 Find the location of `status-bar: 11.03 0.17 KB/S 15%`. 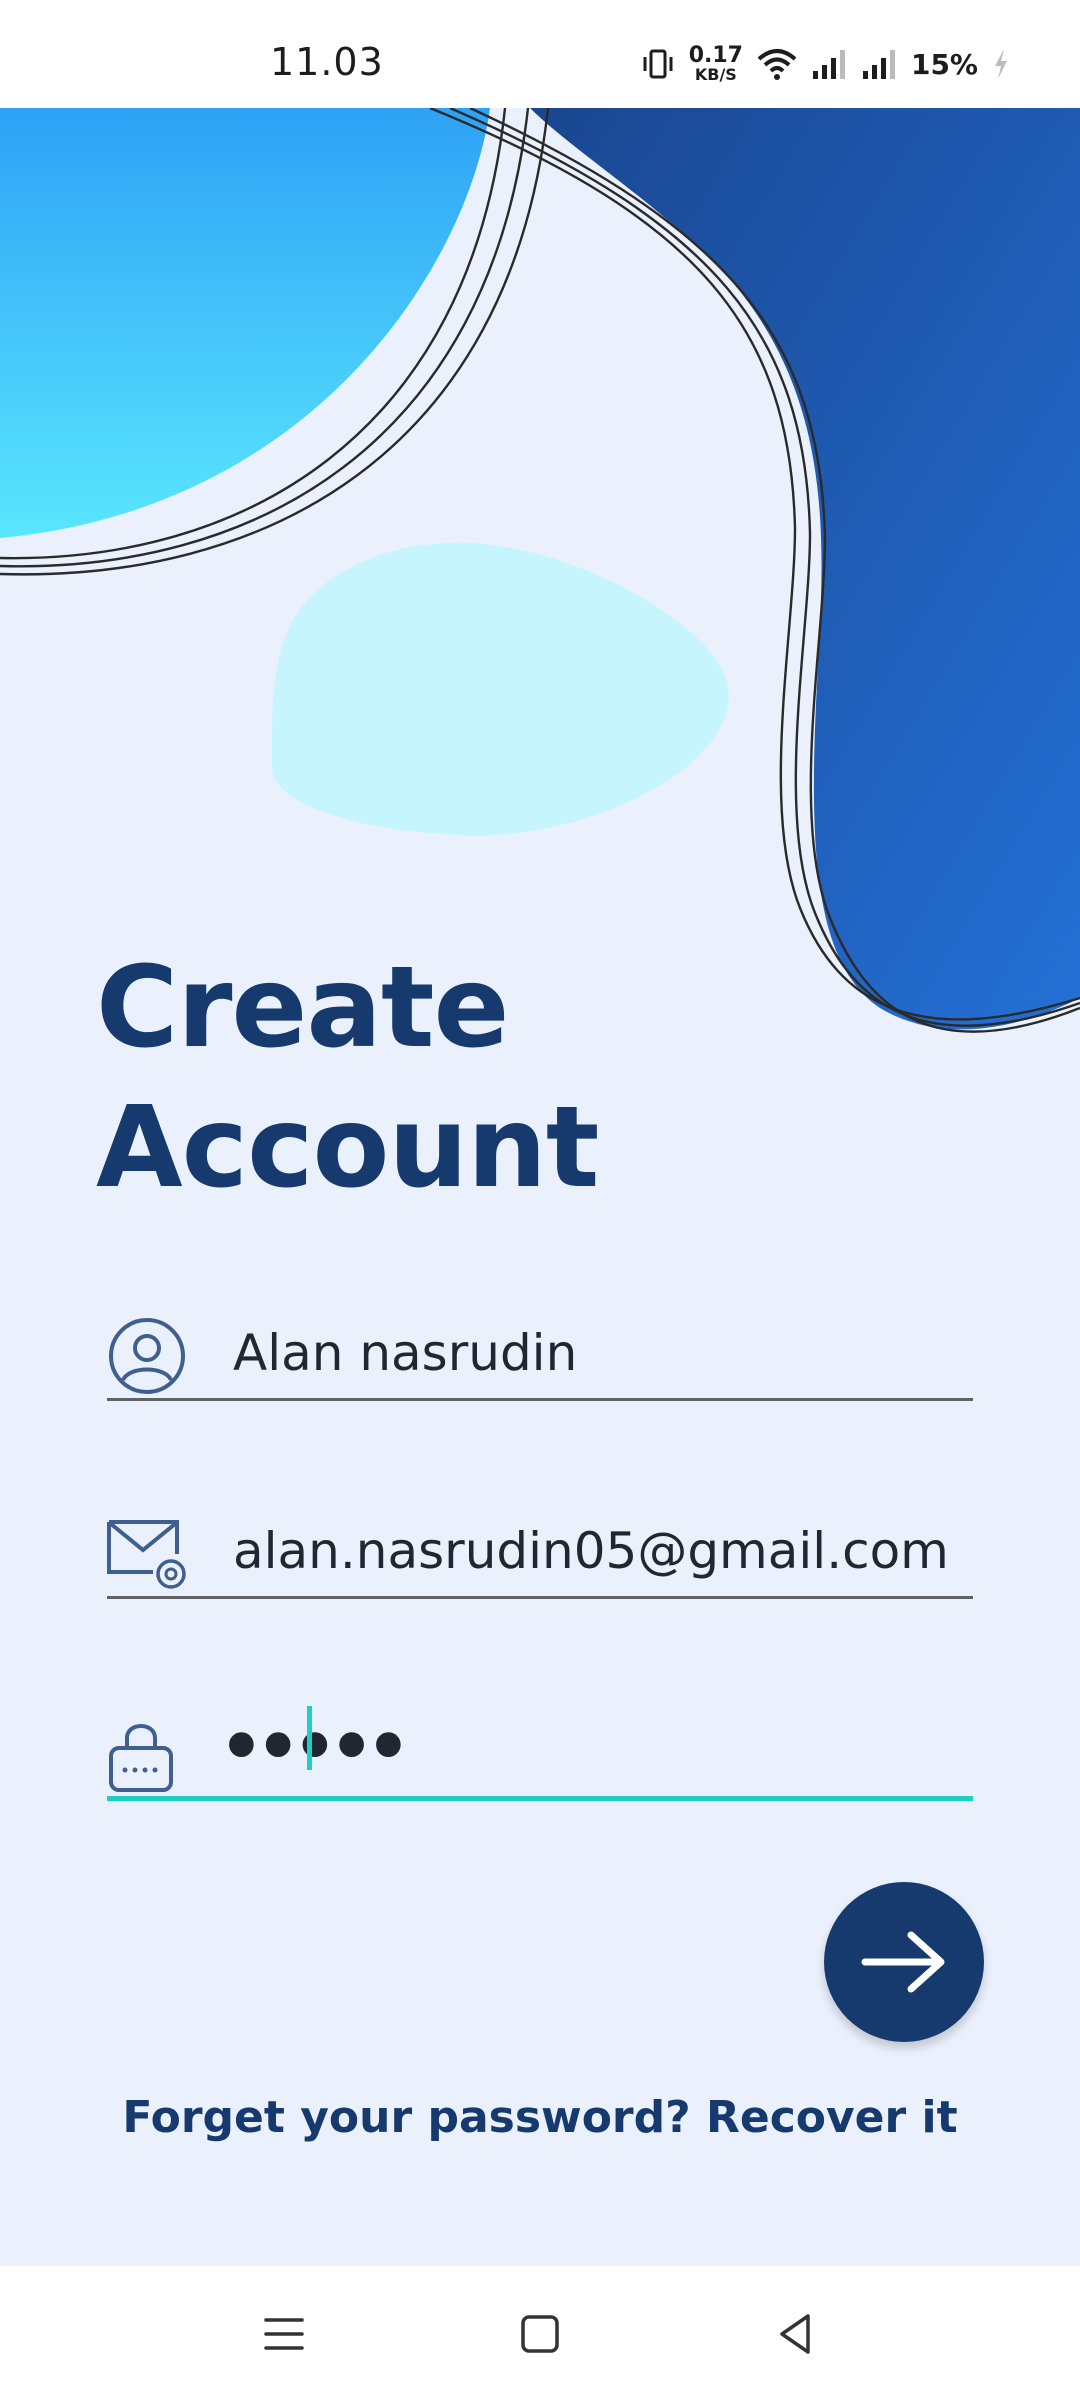

status-bar: 11.03 0.17 KB/S 15% is located at coordinates (540, 54).